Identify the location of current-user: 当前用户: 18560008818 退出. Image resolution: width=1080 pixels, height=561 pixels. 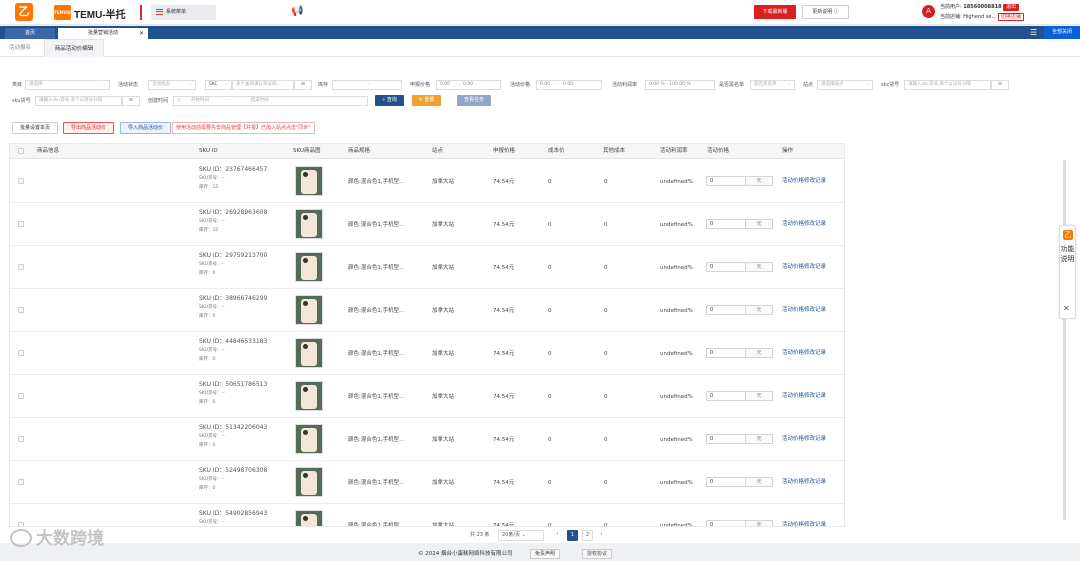
(980, 7).